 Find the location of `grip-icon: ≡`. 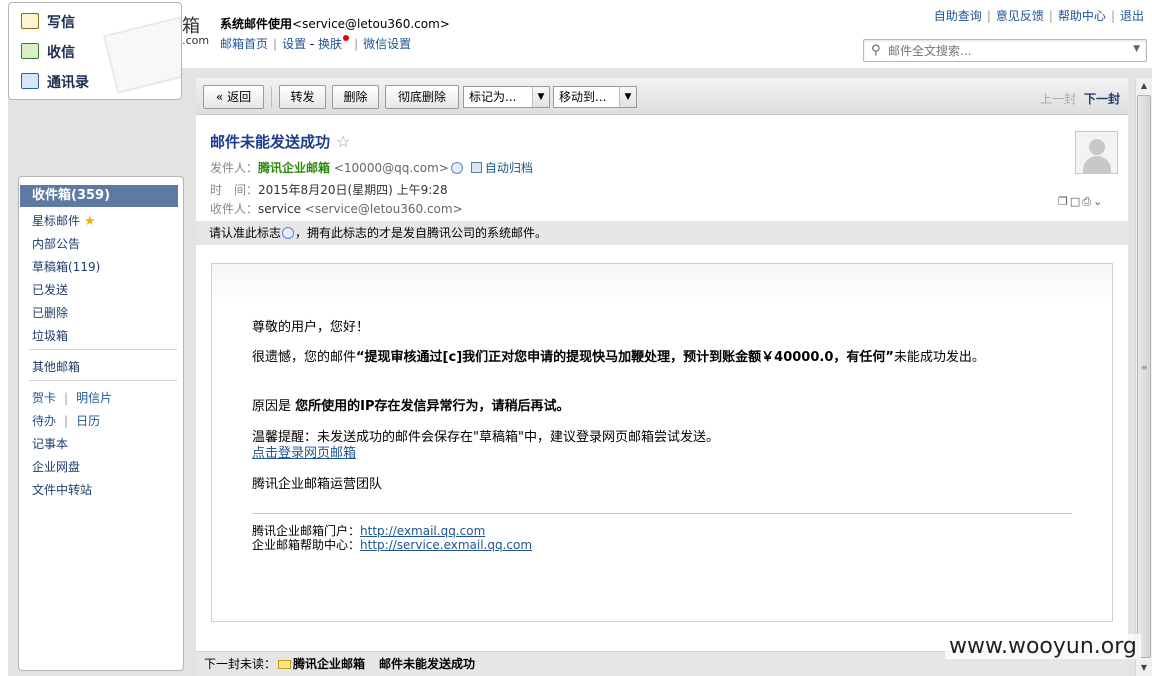

grip-icon: ≡ is located at coordinates (1144, 367).